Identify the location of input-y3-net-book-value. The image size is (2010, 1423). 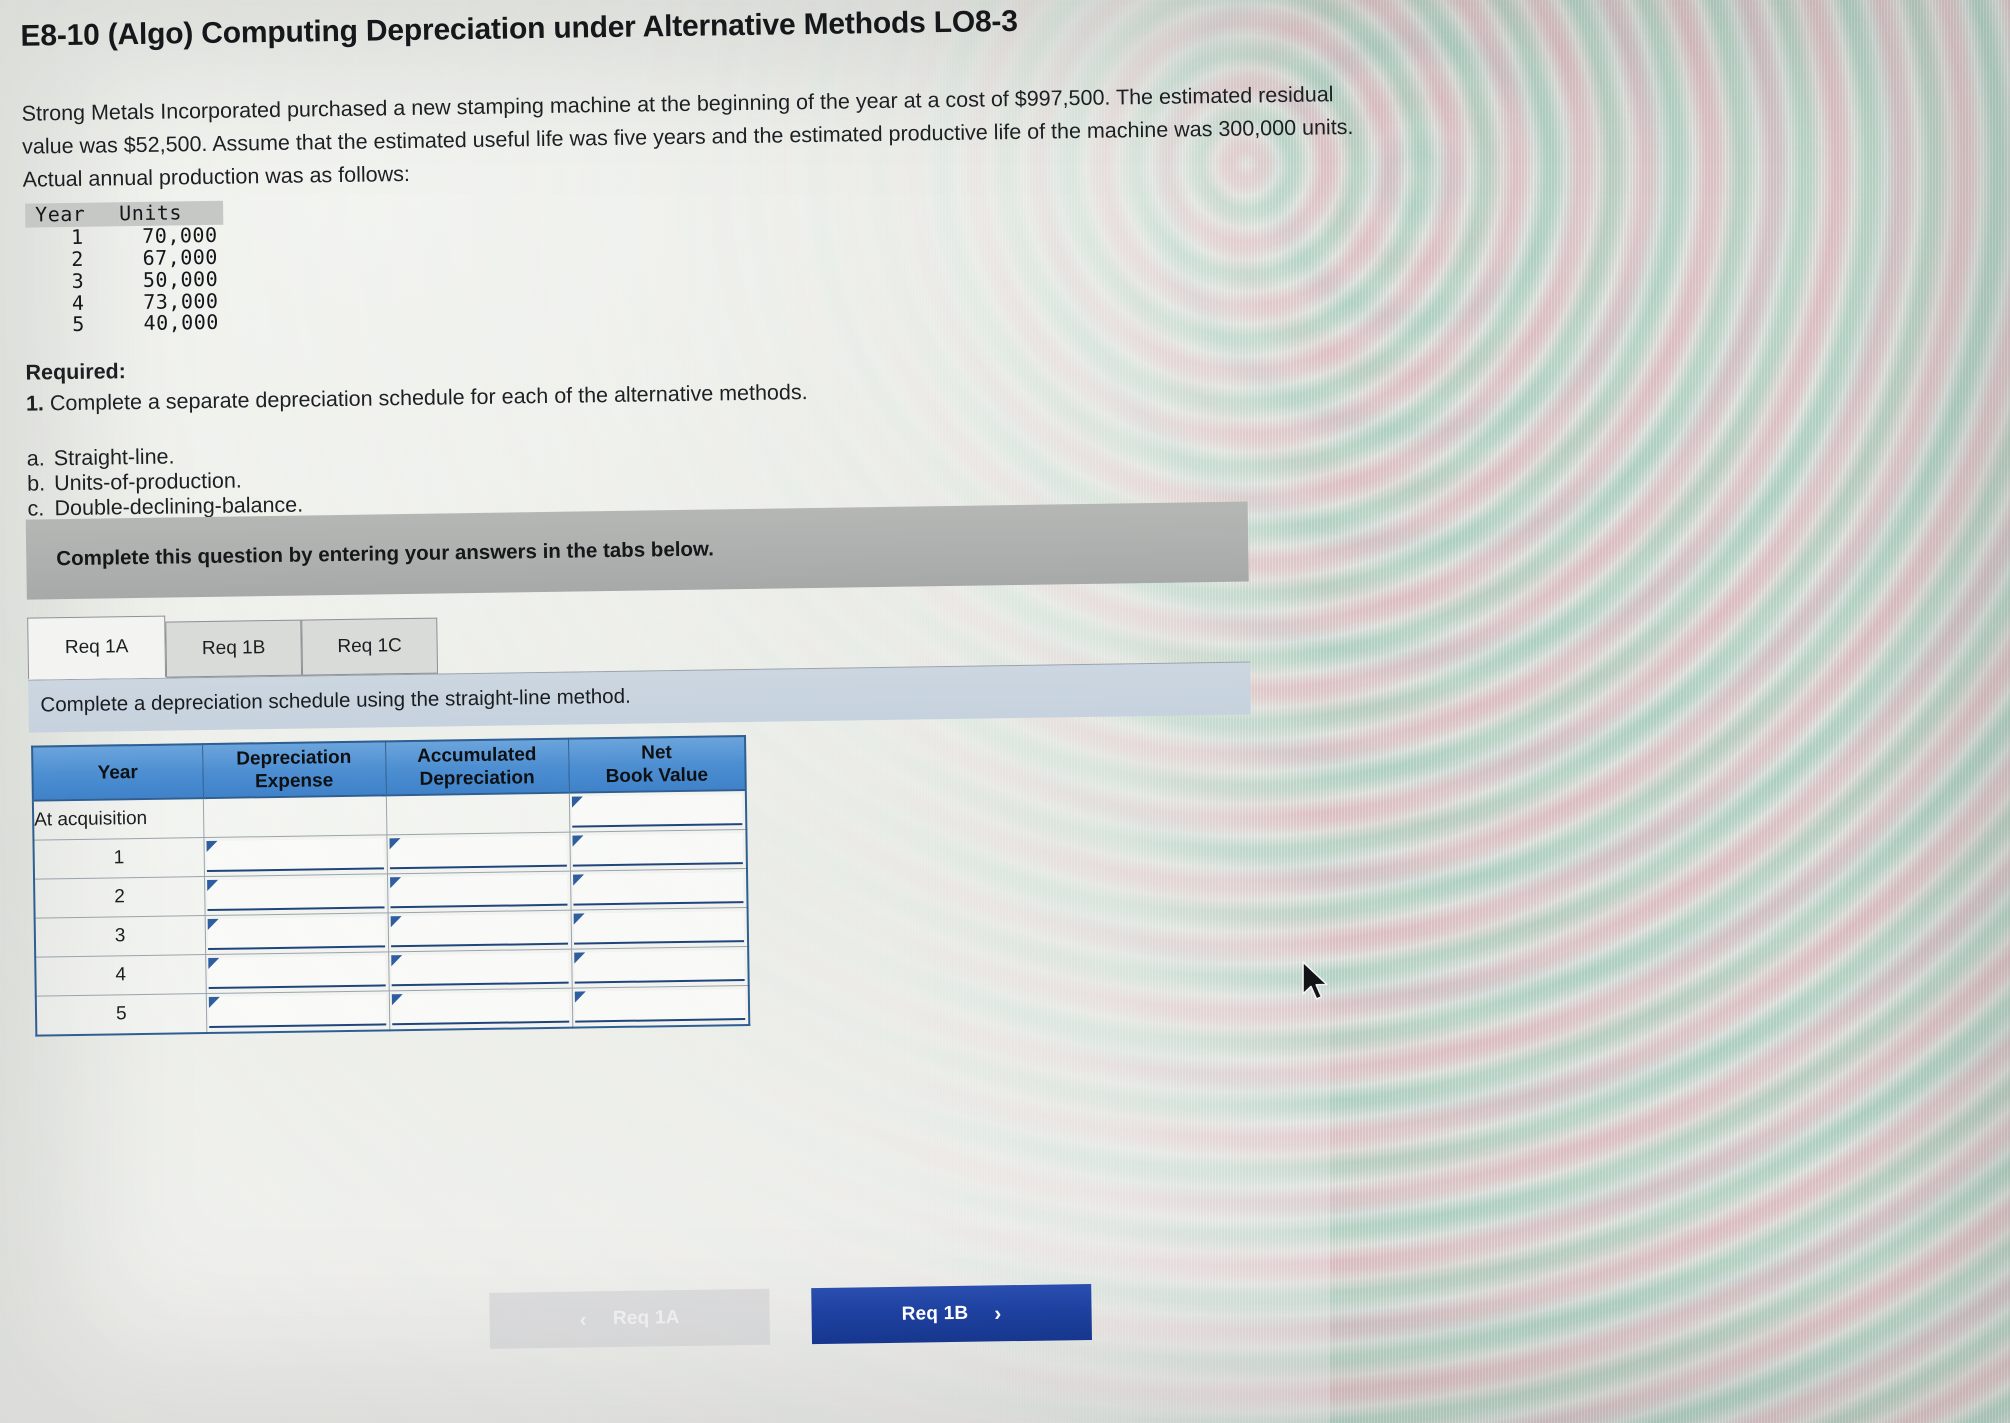
(659, 928).